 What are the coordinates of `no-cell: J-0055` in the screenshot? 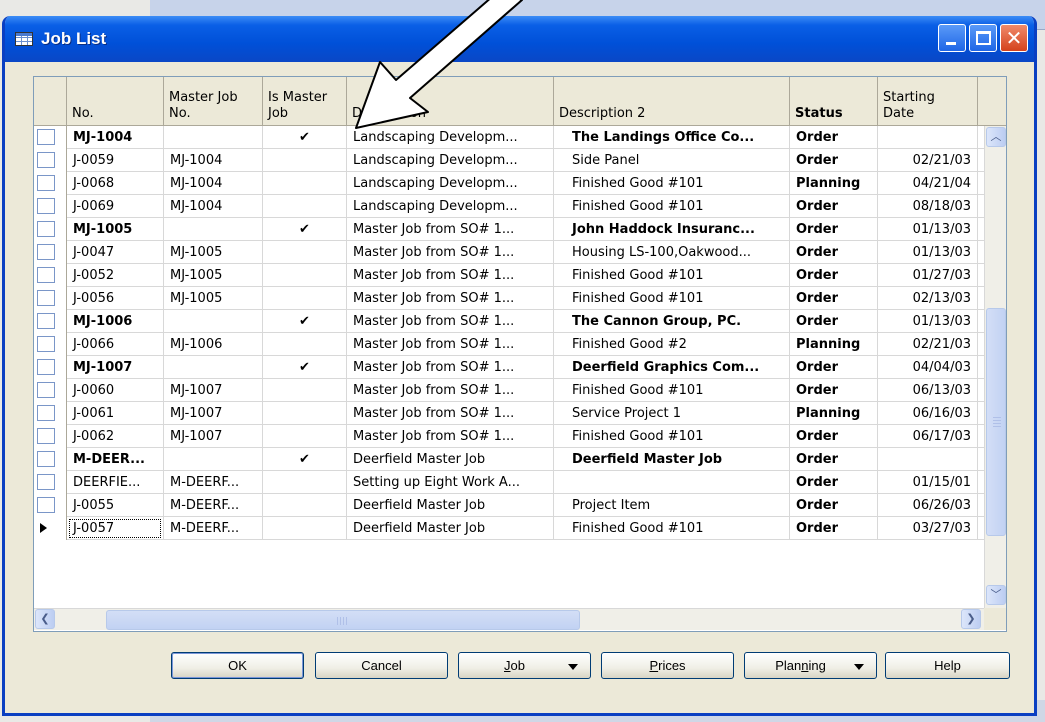 It's located at (115, 505).